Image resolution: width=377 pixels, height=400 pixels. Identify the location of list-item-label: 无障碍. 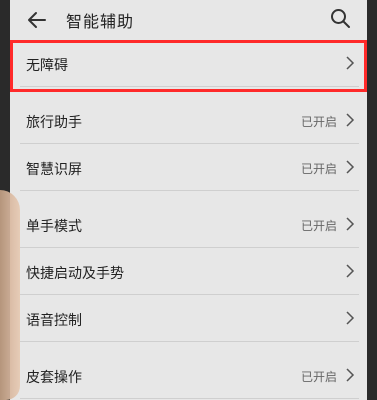
(47, 66).